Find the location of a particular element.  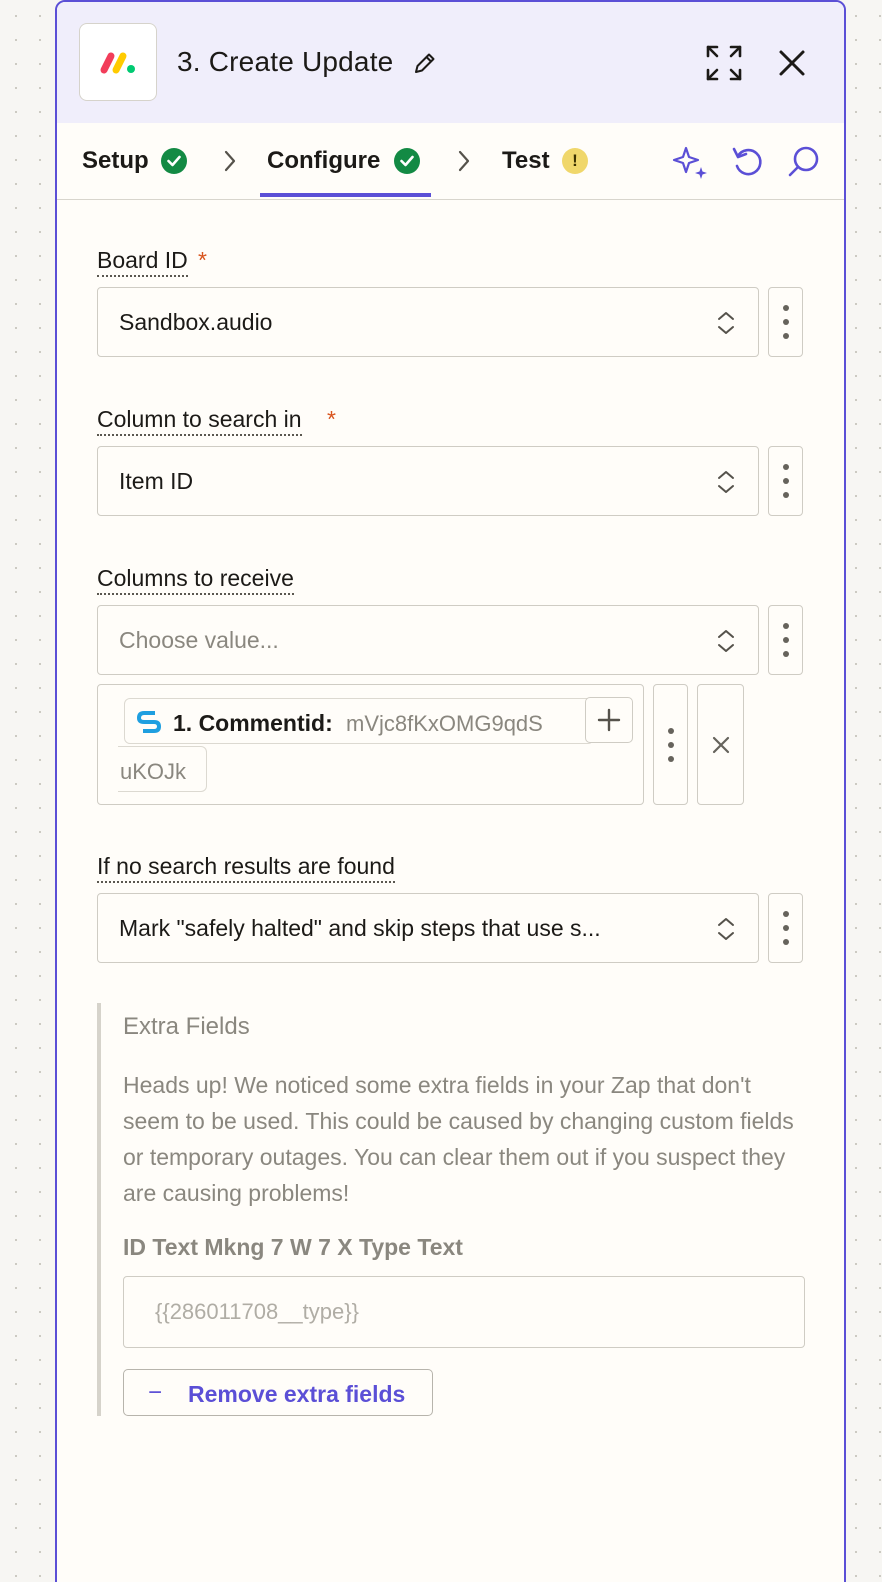

warning-icon: ! is located at coordinates (575, 161).